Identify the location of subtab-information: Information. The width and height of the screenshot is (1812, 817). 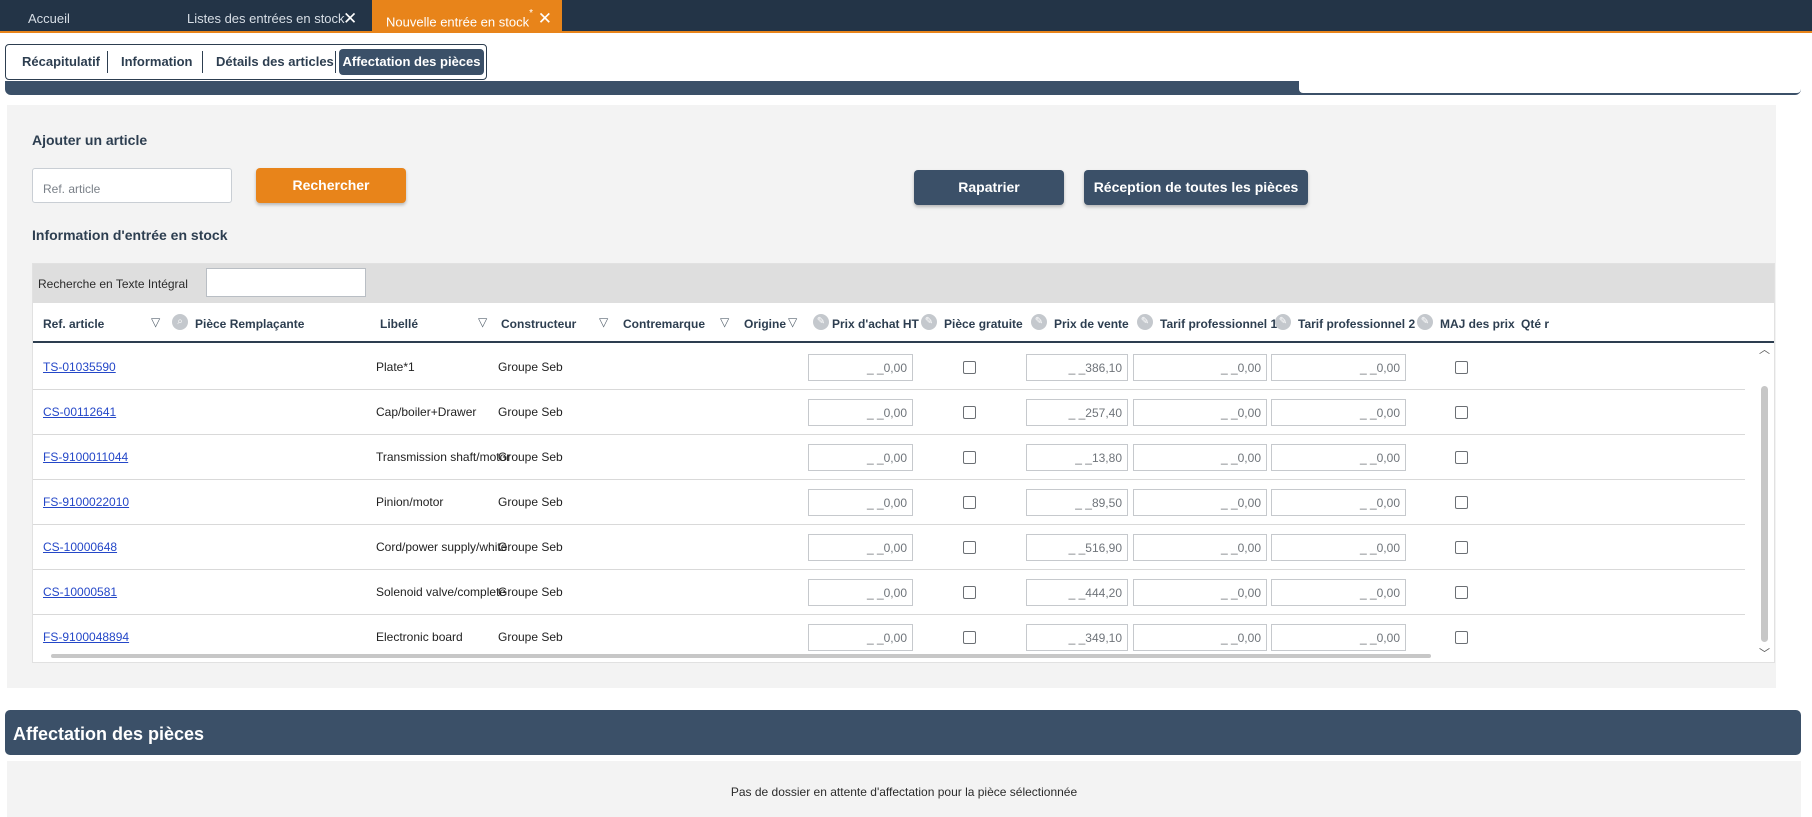
(157, 62).